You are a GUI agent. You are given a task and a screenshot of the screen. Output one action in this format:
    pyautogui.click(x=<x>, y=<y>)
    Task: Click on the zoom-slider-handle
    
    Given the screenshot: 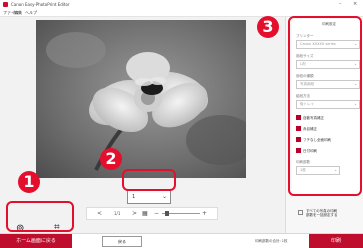 What is the action you would take?
    pyautogui.click(x=167, y=213)
    